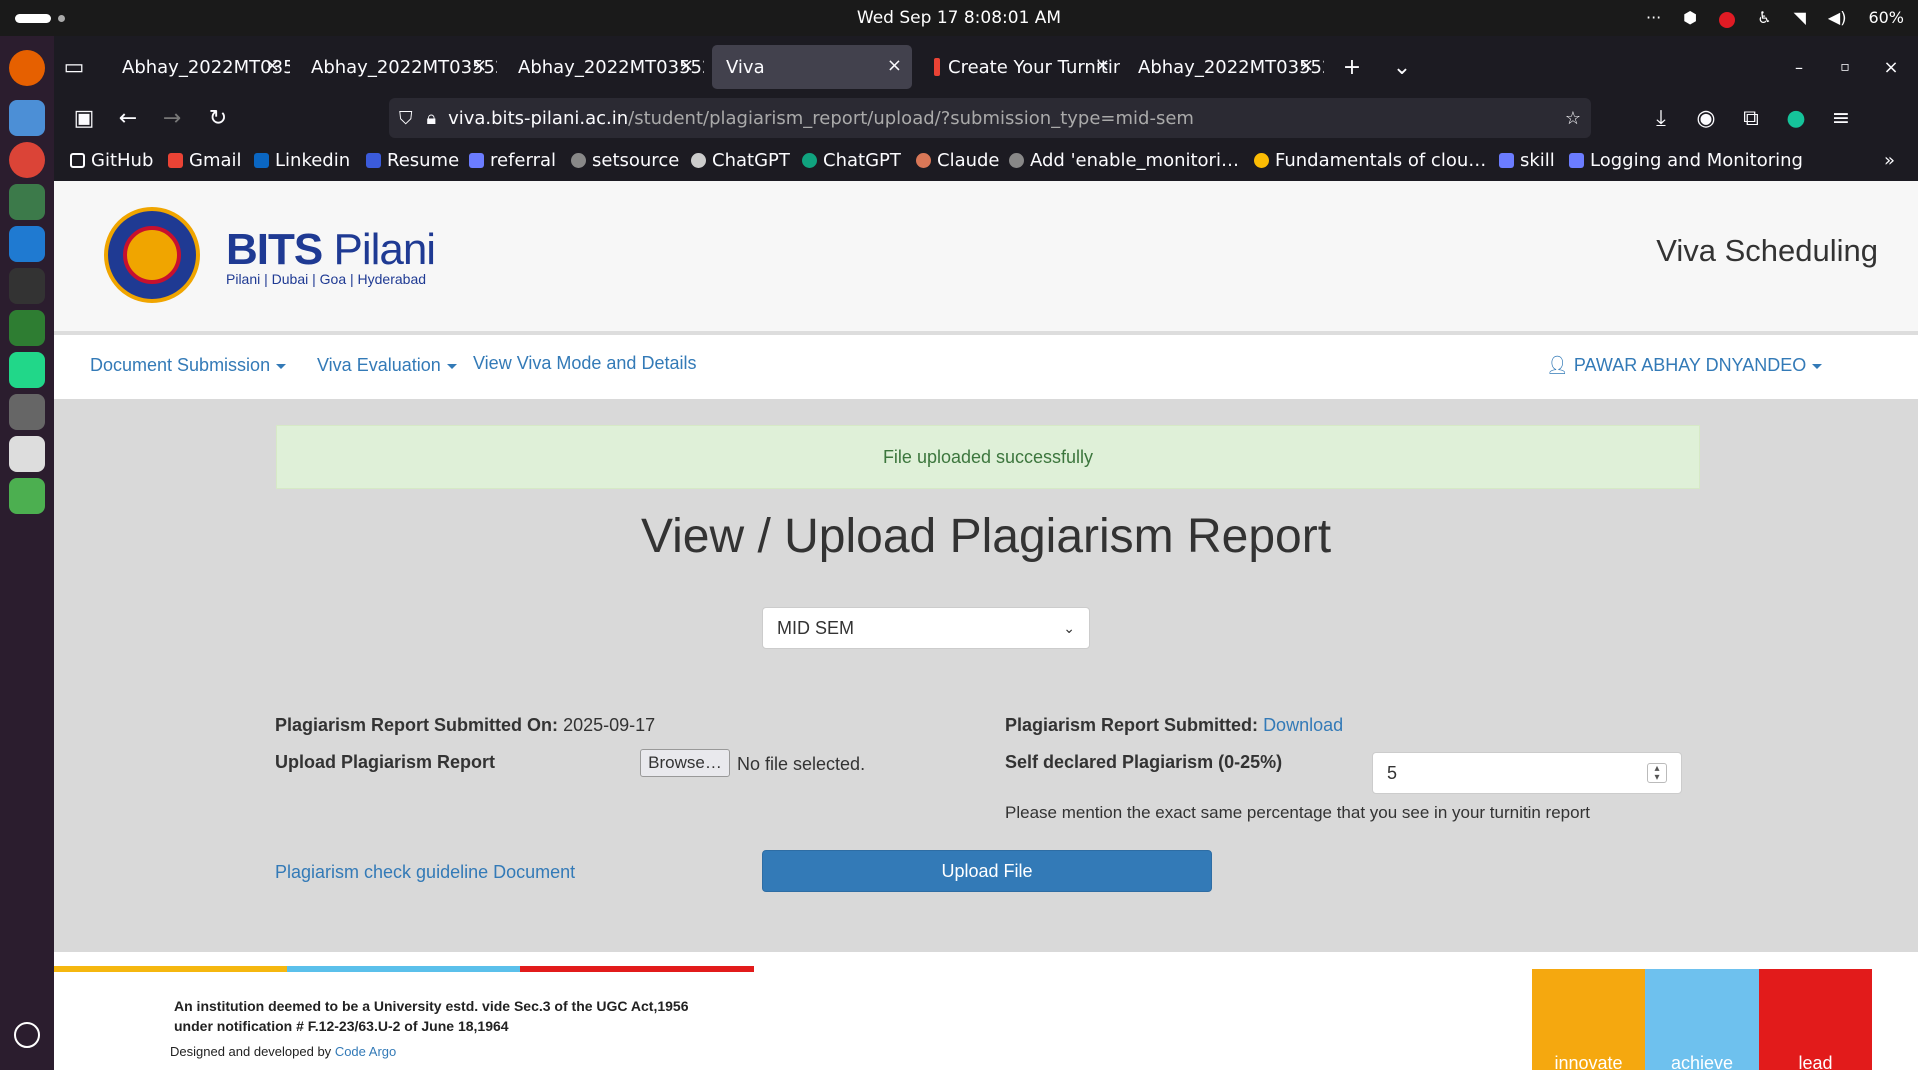 The image size is (1918, 1070). Describe the element at coordinates (1653, 17) in the screenshot. I see `more-icon: ···` at that location.